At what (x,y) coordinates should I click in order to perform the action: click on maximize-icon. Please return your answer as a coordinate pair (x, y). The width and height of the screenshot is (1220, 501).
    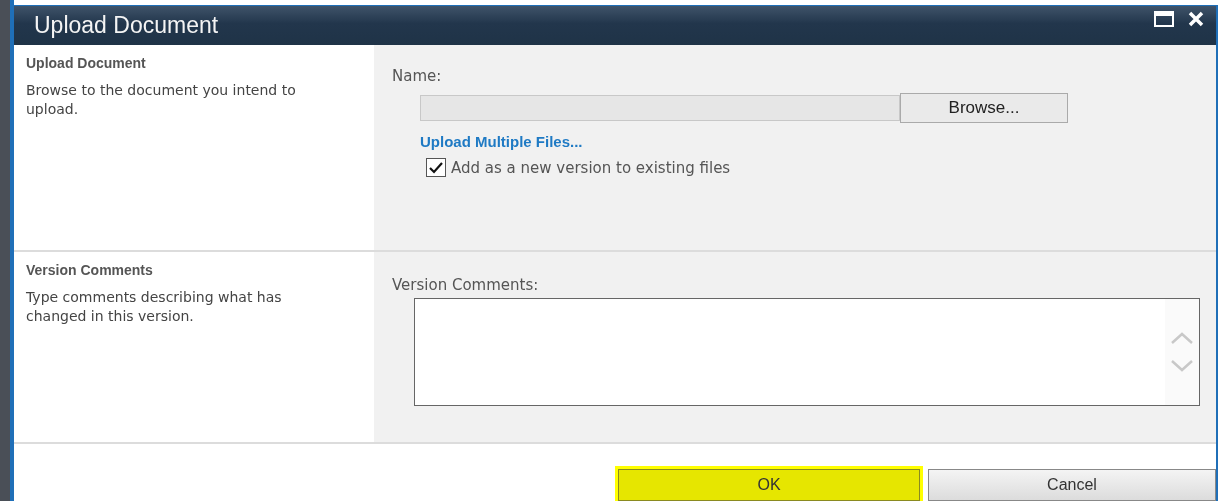
    Looking at the image, I should click on (1164, 18).